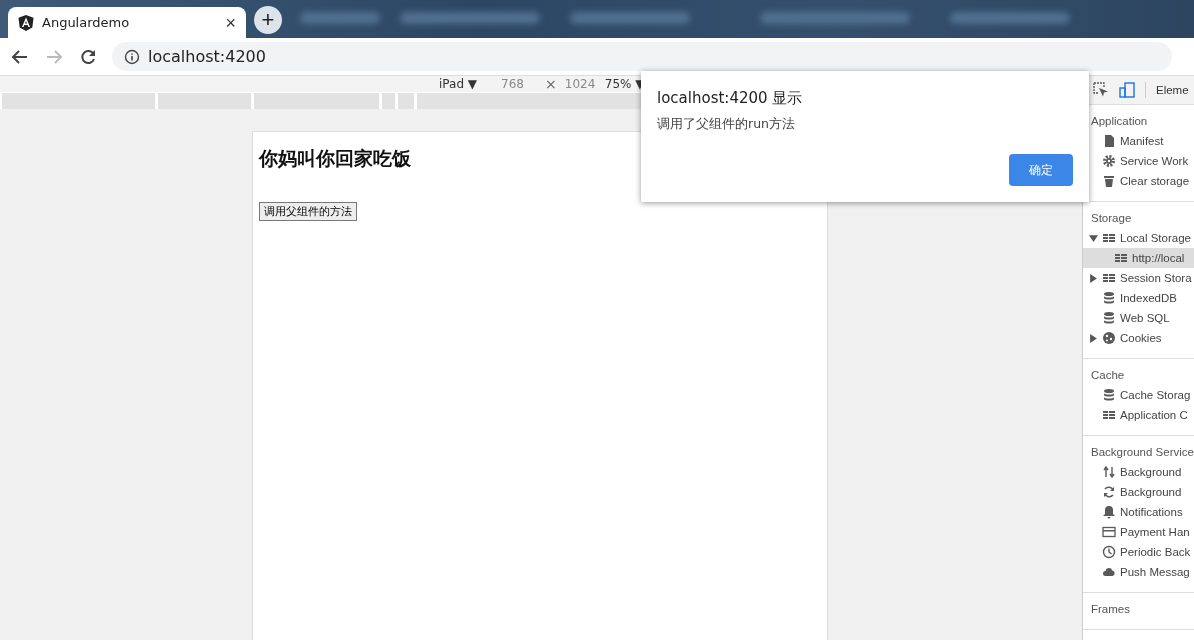  Describe the element at coordinates (127, 22) in the screenshot. I see `browser-tab: Angulardemo ×` at that location.